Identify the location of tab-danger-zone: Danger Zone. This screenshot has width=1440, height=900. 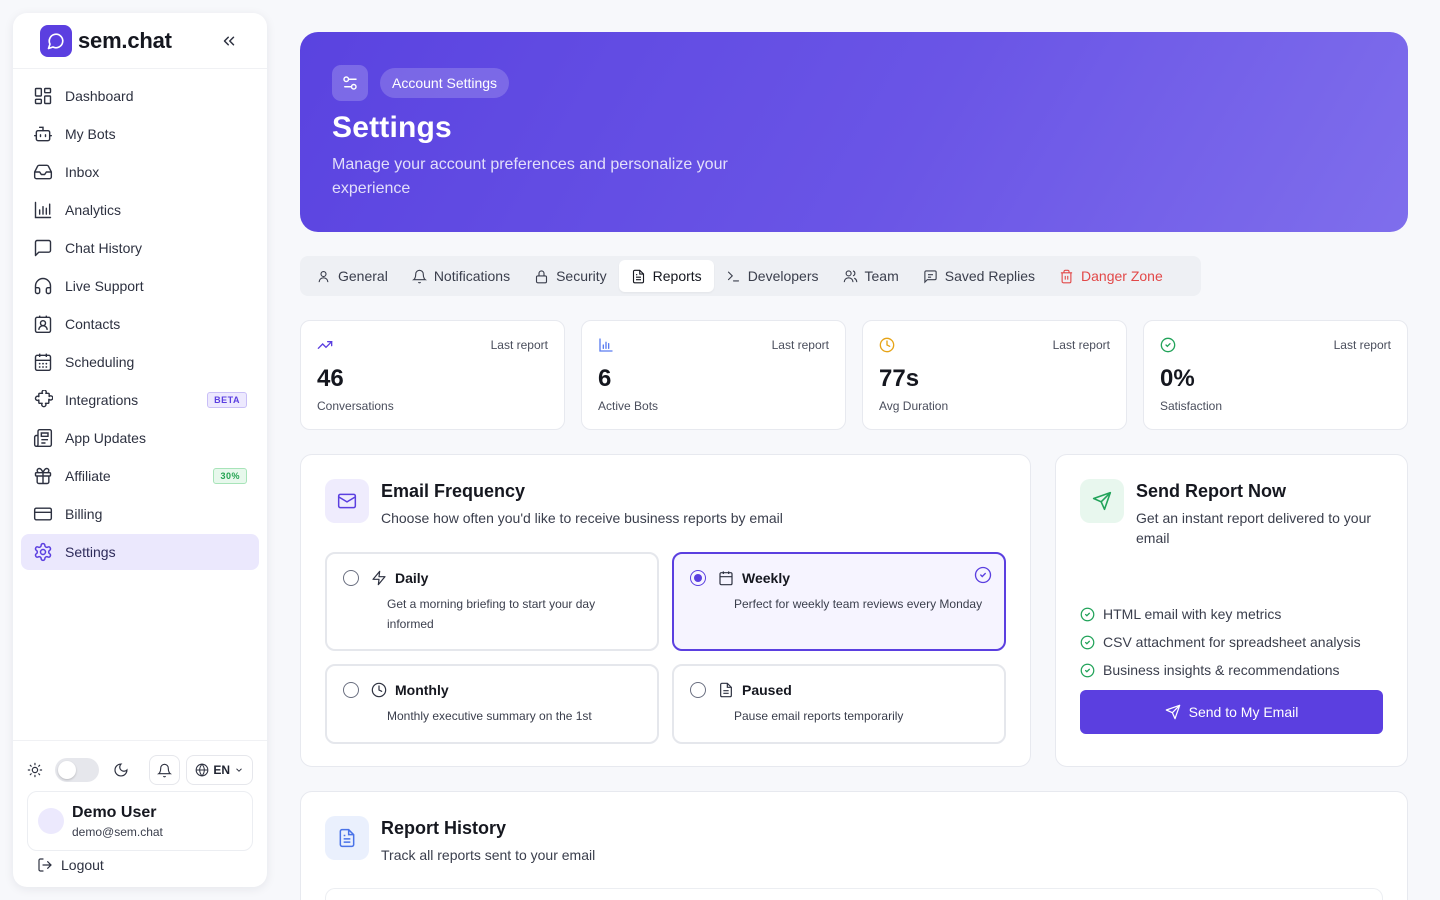
(1111, 276).